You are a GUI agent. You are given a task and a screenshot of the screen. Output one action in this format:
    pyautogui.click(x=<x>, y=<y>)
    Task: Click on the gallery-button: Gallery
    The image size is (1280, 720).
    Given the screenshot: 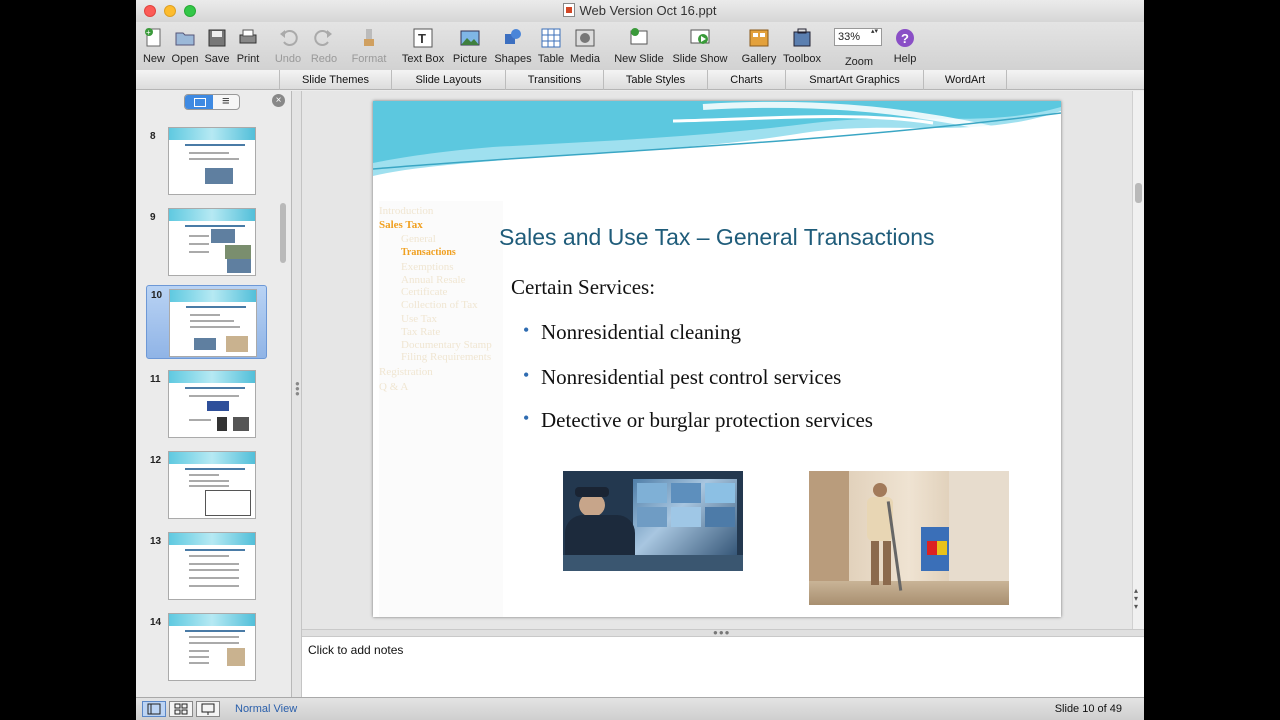 What is the action you would take?
    pyautogui.click(x=759, y=47)
    